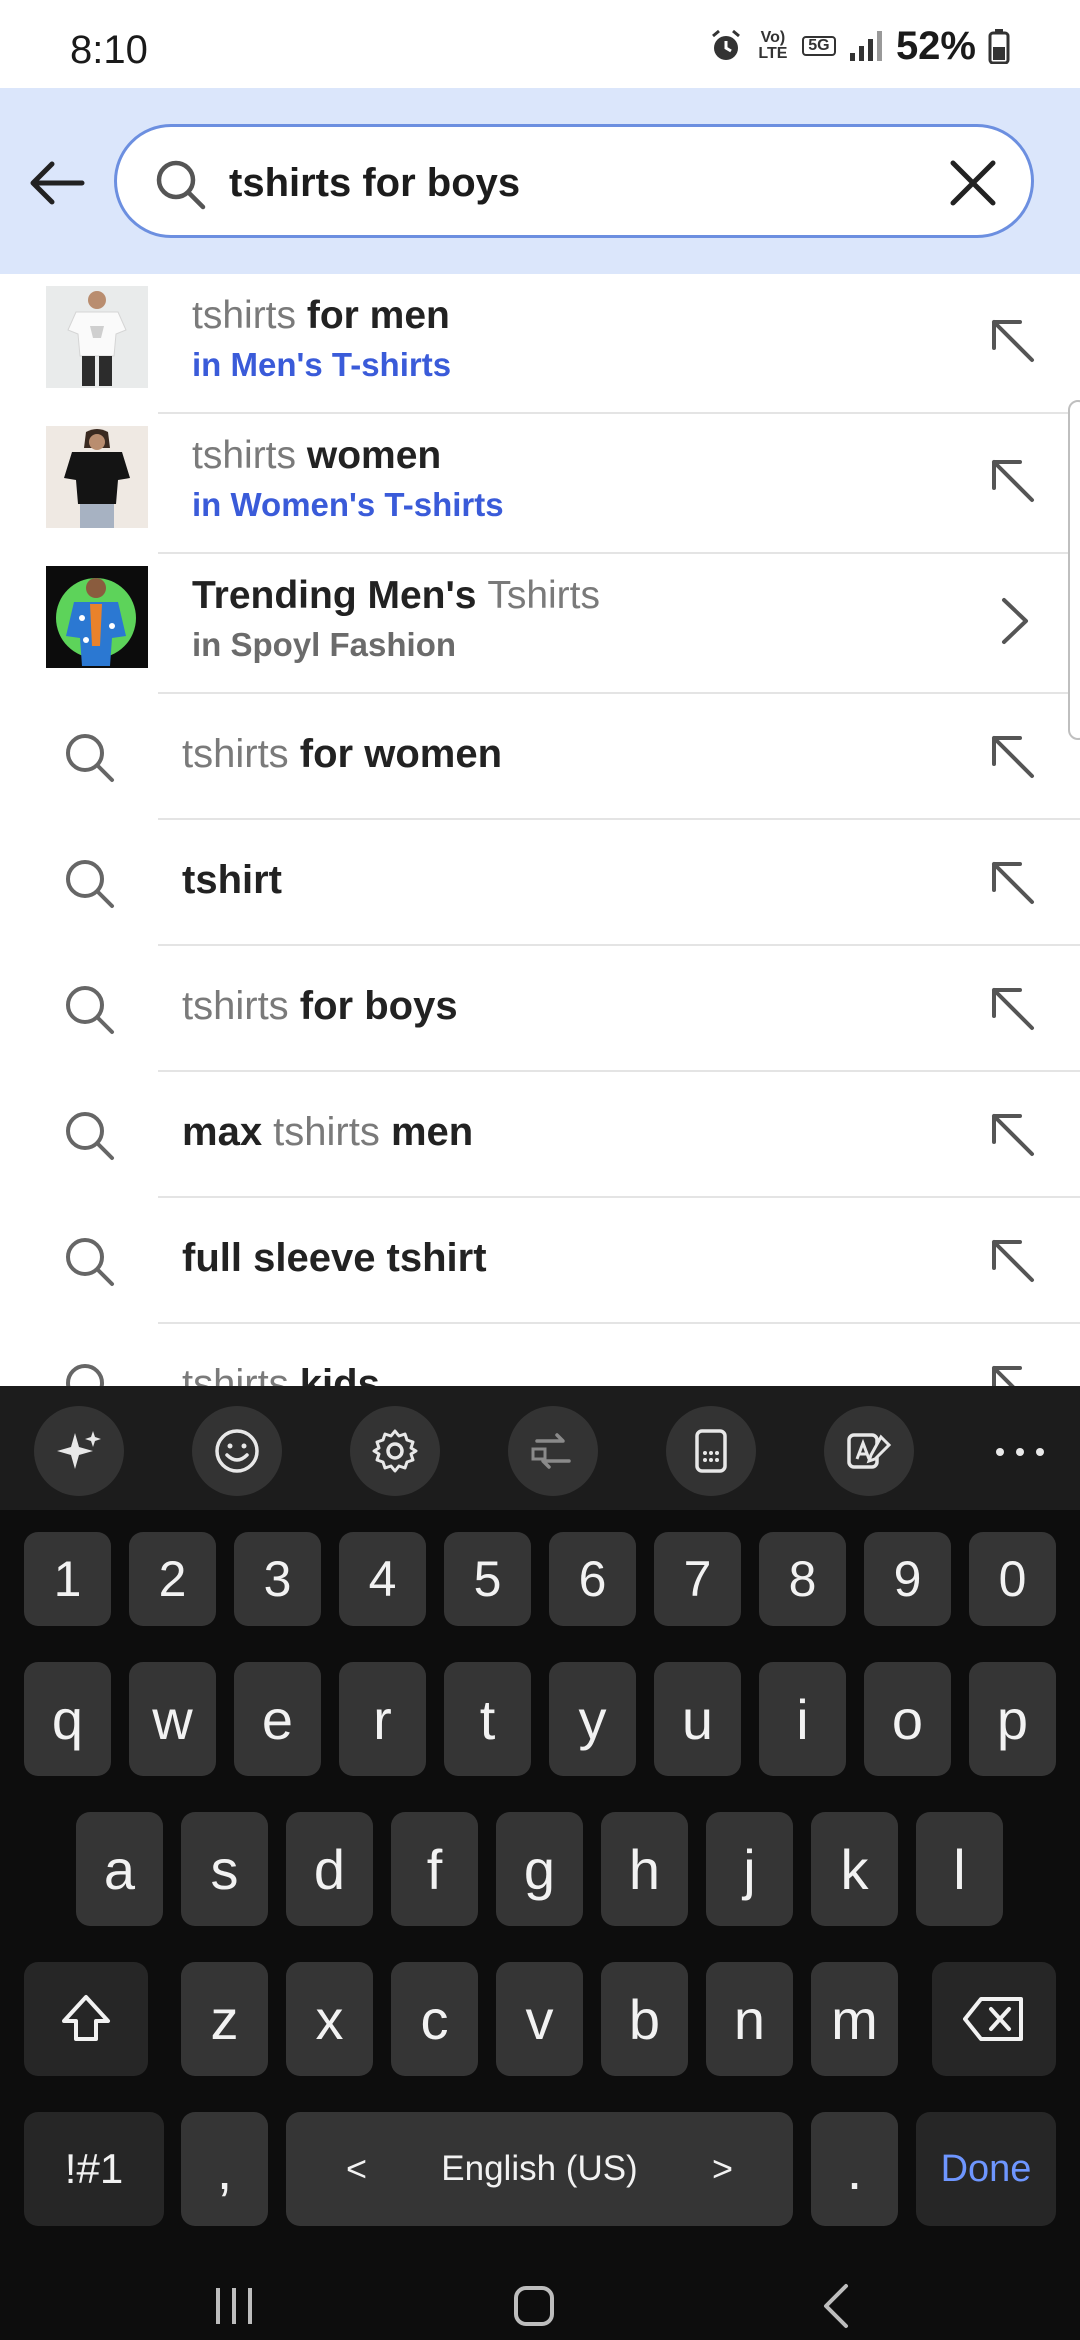  I want to click on nav-back-icon, so click(838, 2306).